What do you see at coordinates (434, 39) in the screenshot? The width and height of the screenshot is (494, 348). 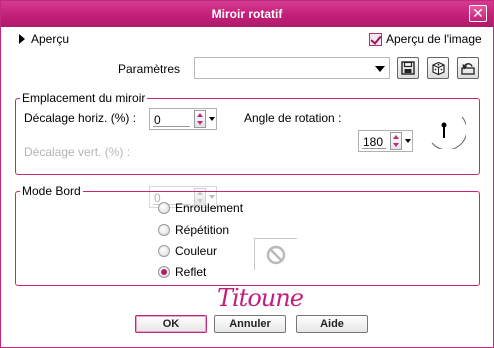 I see `image-preview-label: Aperçu de l'image` at bounding box center [434, 39].